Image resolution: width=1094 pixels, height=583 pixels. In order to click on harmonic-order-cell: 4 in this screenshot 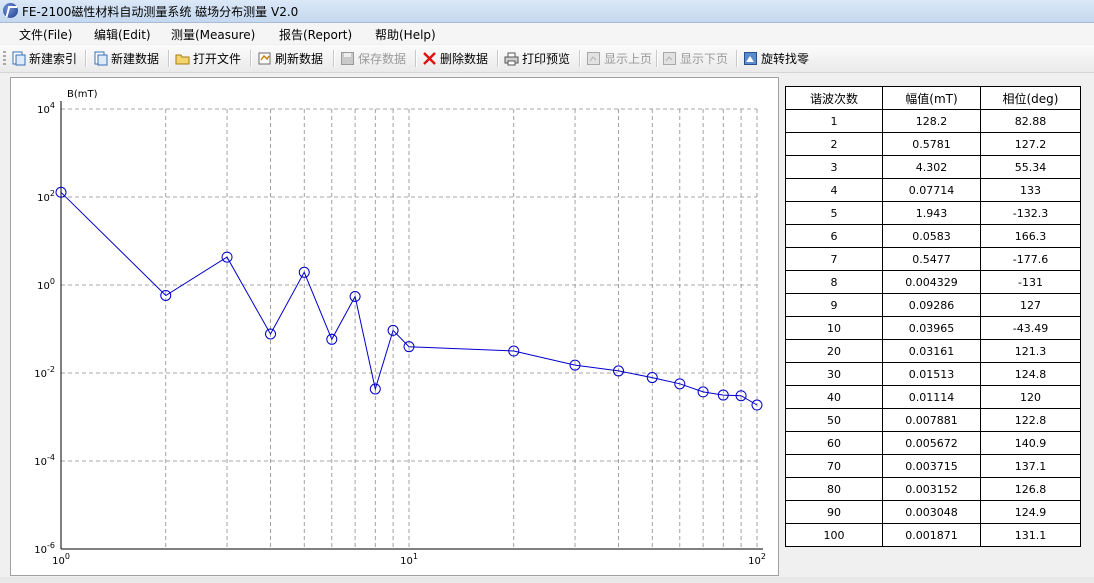, I will do `click(834, 190)`.